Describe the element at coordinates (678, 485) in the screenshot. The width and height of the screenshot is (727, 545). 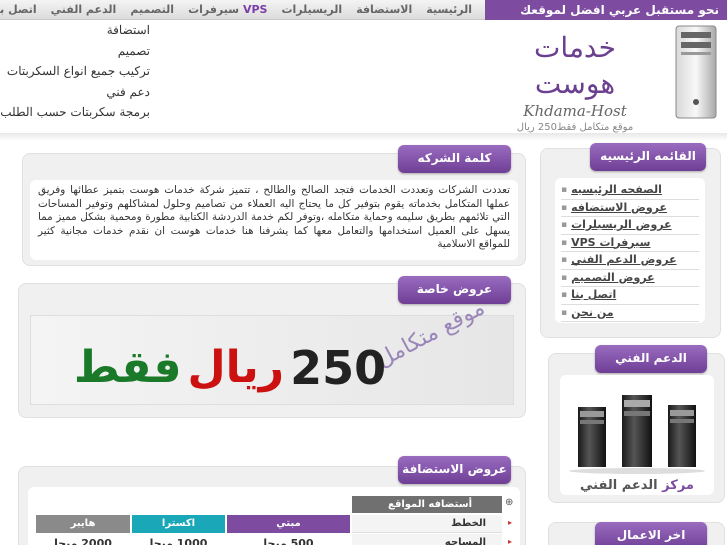
I see `support-caption-highlight: مركز` at that location.